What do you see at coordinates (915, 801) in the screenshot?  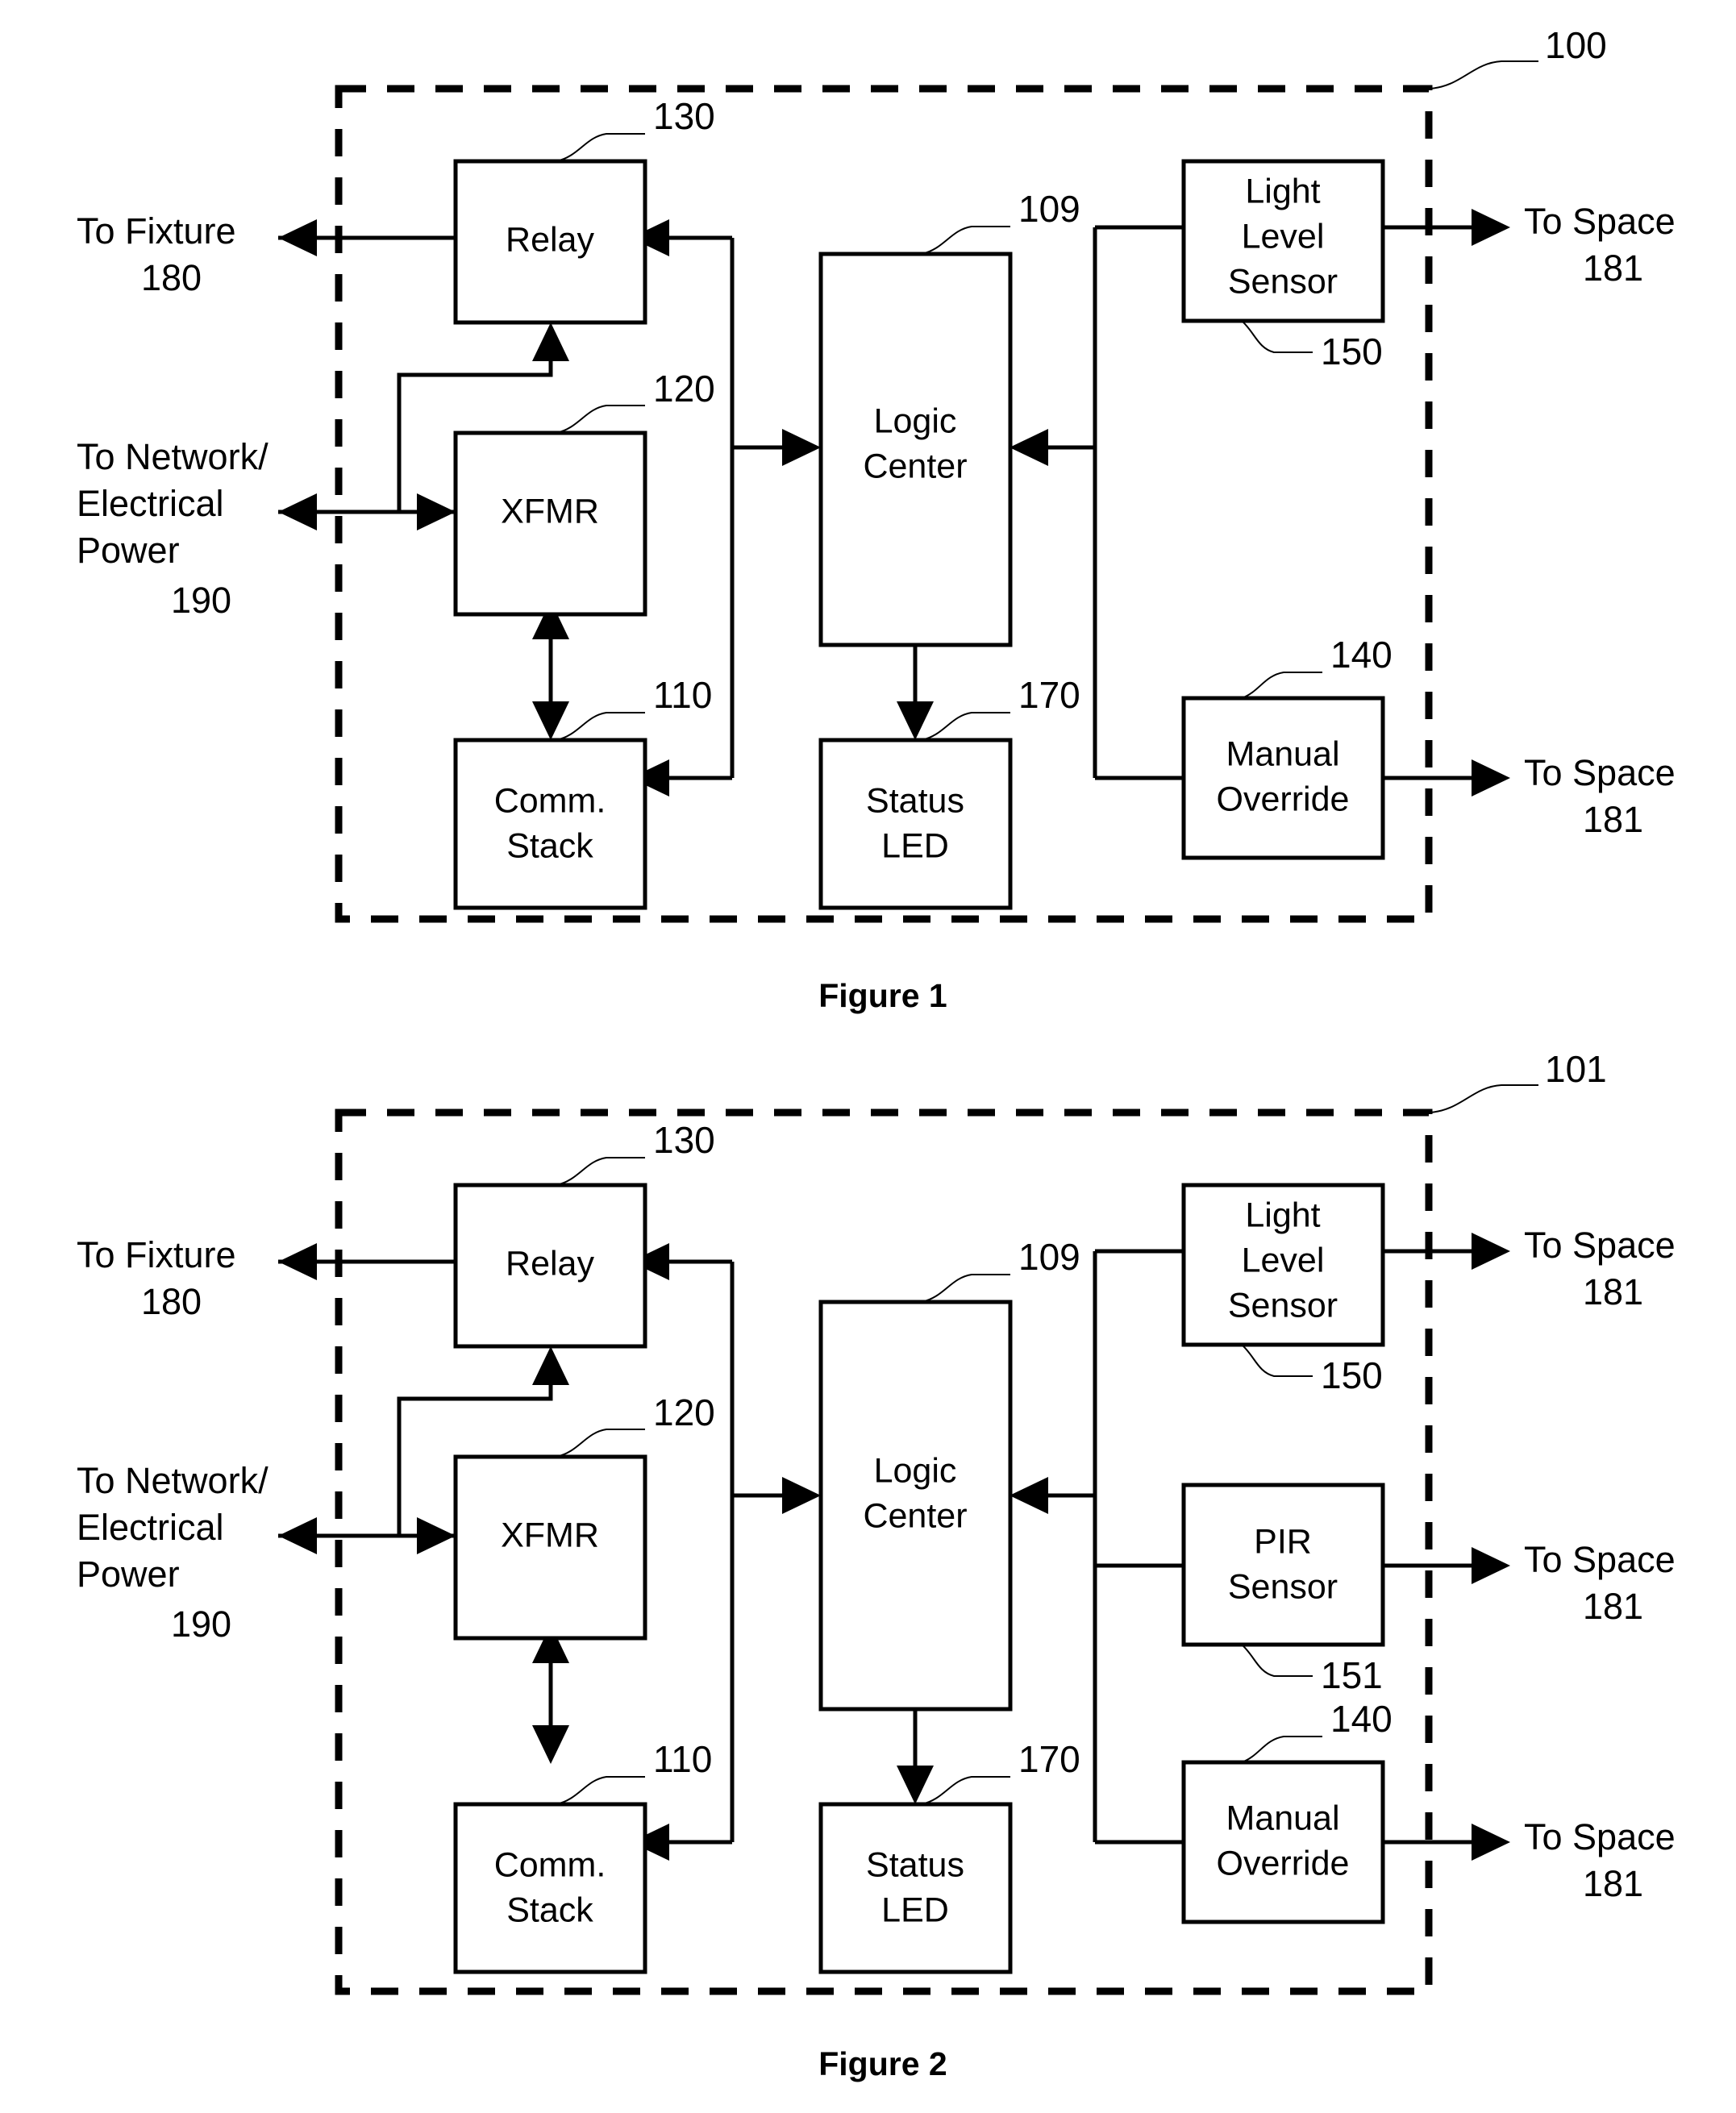 I see `status-led-label-line1: Status` at bounding box center [915, 801].